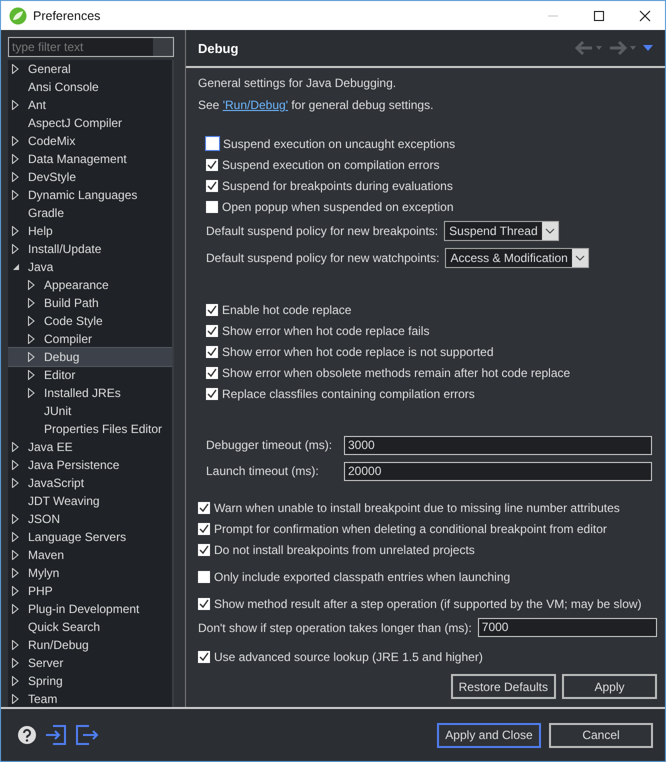  I want to click on checkbox: Suspend execution on uncaught exceptions, so click(431, 143).